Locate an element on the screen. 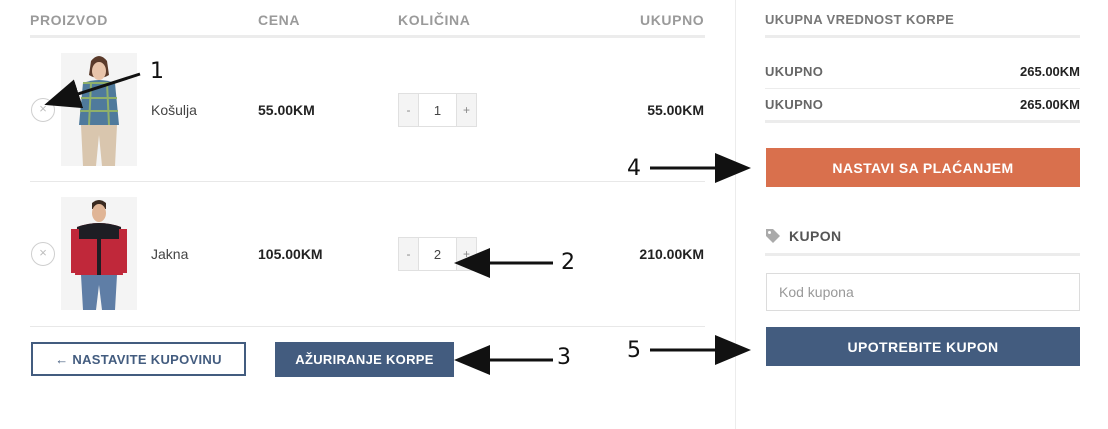 The image size is (1108, 429). annotation-number: 5 is located at coordinates (634, 350).